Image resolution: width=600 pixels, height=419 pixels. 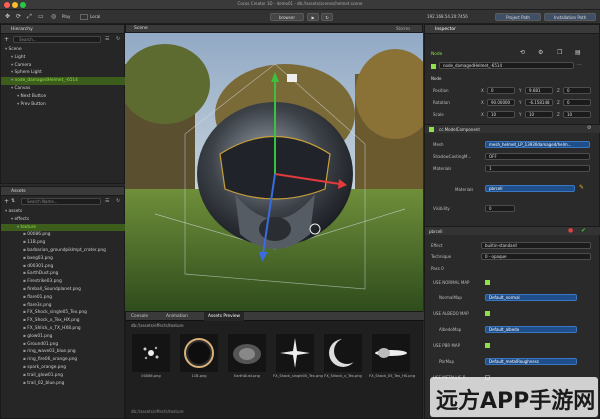 I want to click on node-active-checkbox, so click(x=433, y=66).